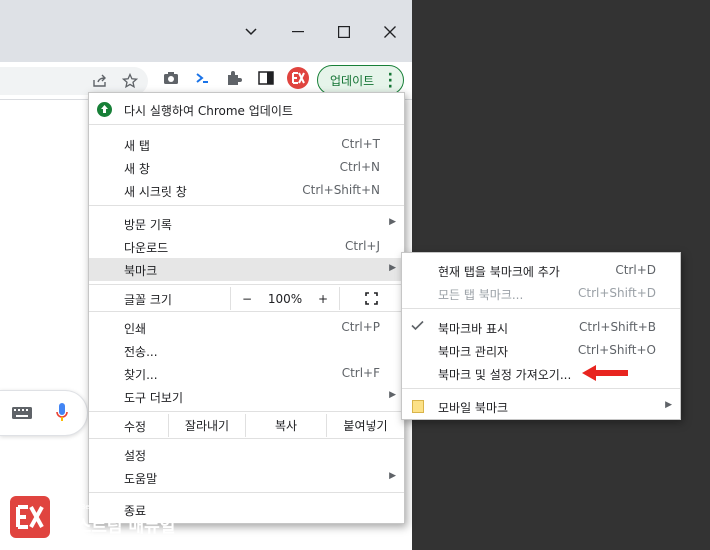  What do you see at coordinates (541, 327) in the screenshot?
I see `submenu-item-show-bookmarks-bar: 북마크바 표시 Ctrl+Shift+B` at bounding box center [541, 327].